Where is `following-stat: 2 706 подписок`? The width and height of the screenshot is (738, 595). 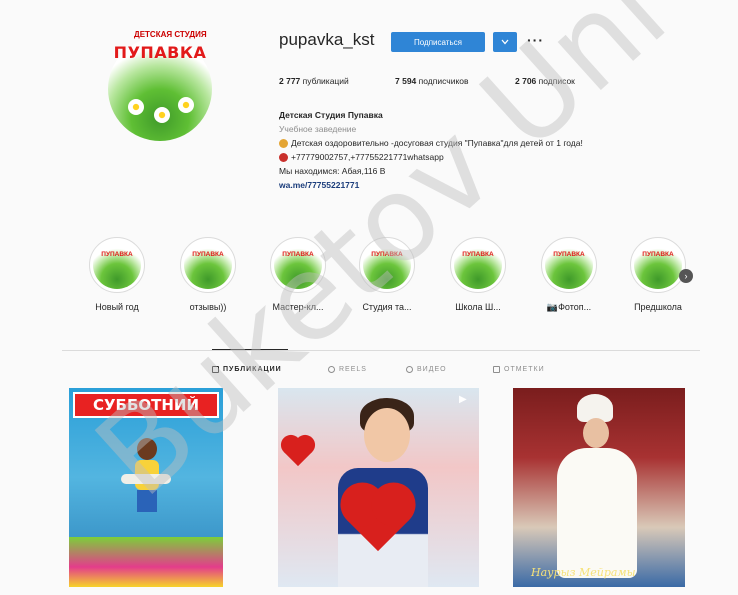
following-stat: 2 706 подписок is located at coordinates (545, 81).